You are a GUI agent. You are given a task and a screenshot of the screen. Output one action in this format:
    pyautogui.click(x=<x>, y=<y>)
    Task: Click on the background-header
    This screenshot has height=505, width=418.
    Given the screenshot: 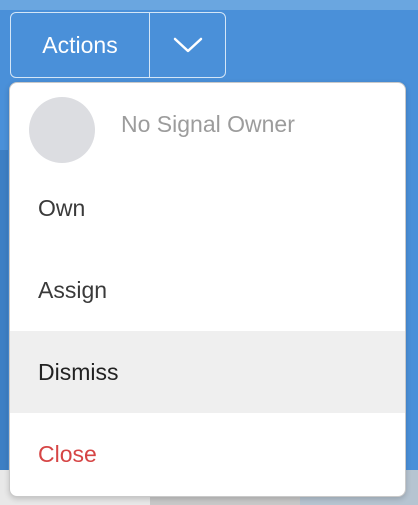 What is the action you would take?
    pyautogui.click(x=209, y=5)
    